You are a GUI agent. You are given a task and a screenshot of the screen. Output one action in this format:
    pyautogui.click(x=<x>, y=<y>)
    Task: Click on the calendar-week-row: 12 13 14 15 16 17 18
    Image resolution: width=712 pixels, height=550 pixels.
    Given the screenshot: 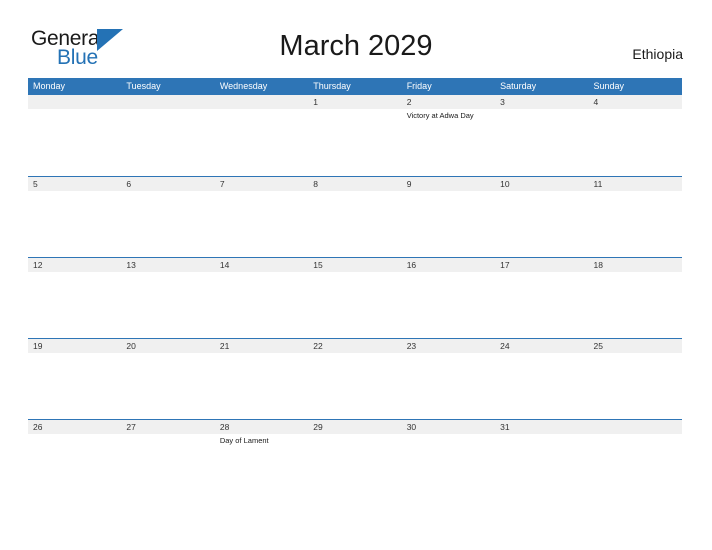 What is the action you would take?
    pyautogui.click(x=355, y=297)
    